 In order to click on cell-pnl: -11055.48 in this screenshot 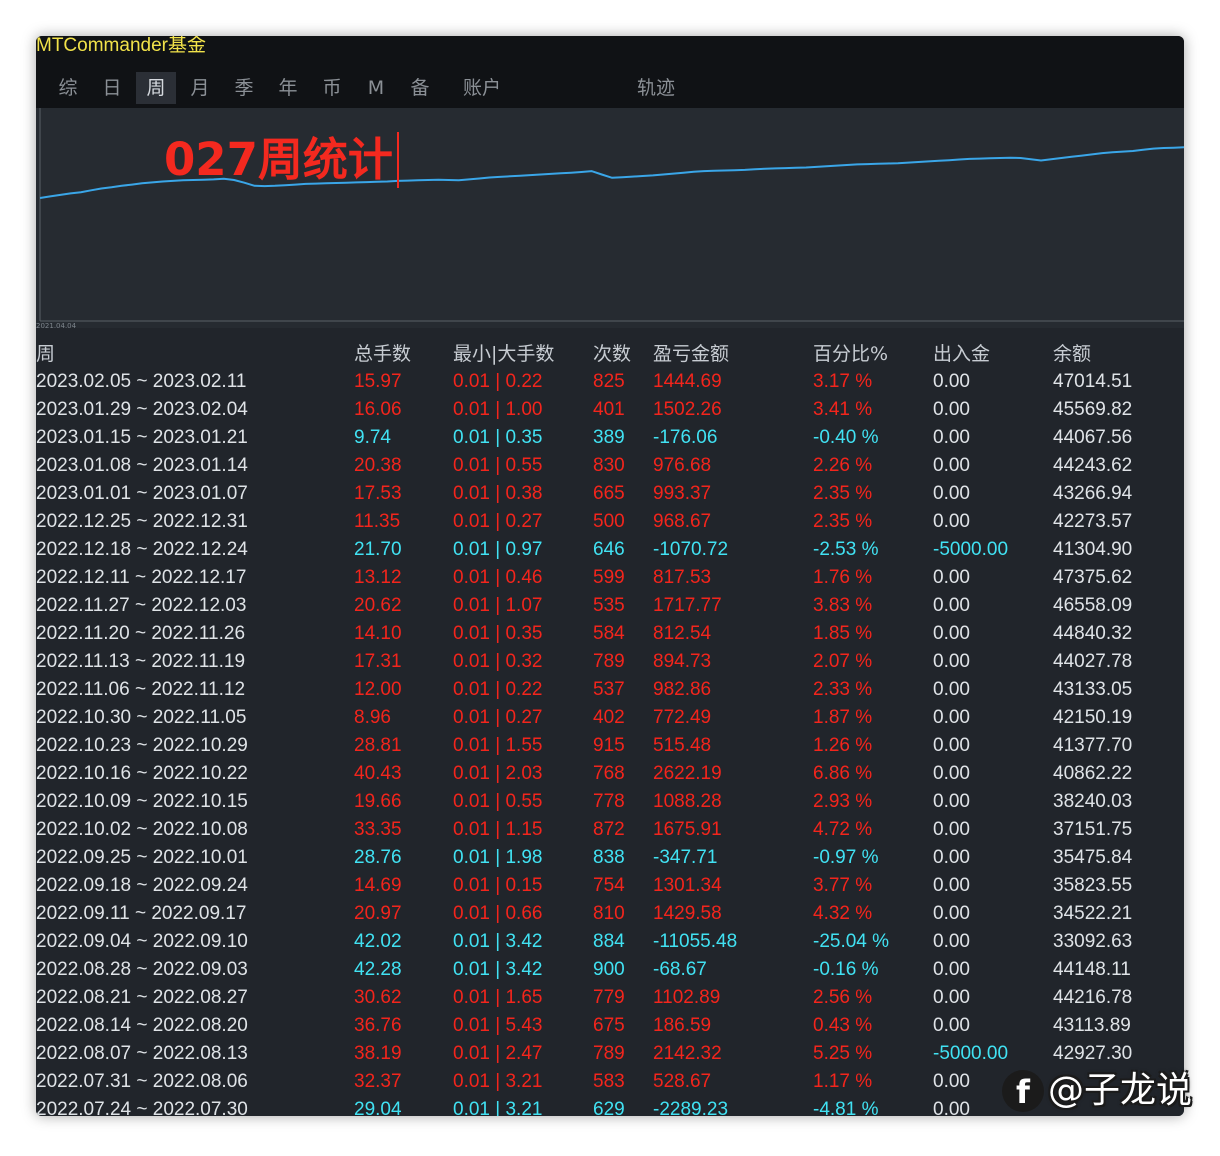, I will do `click(695, 941)`.